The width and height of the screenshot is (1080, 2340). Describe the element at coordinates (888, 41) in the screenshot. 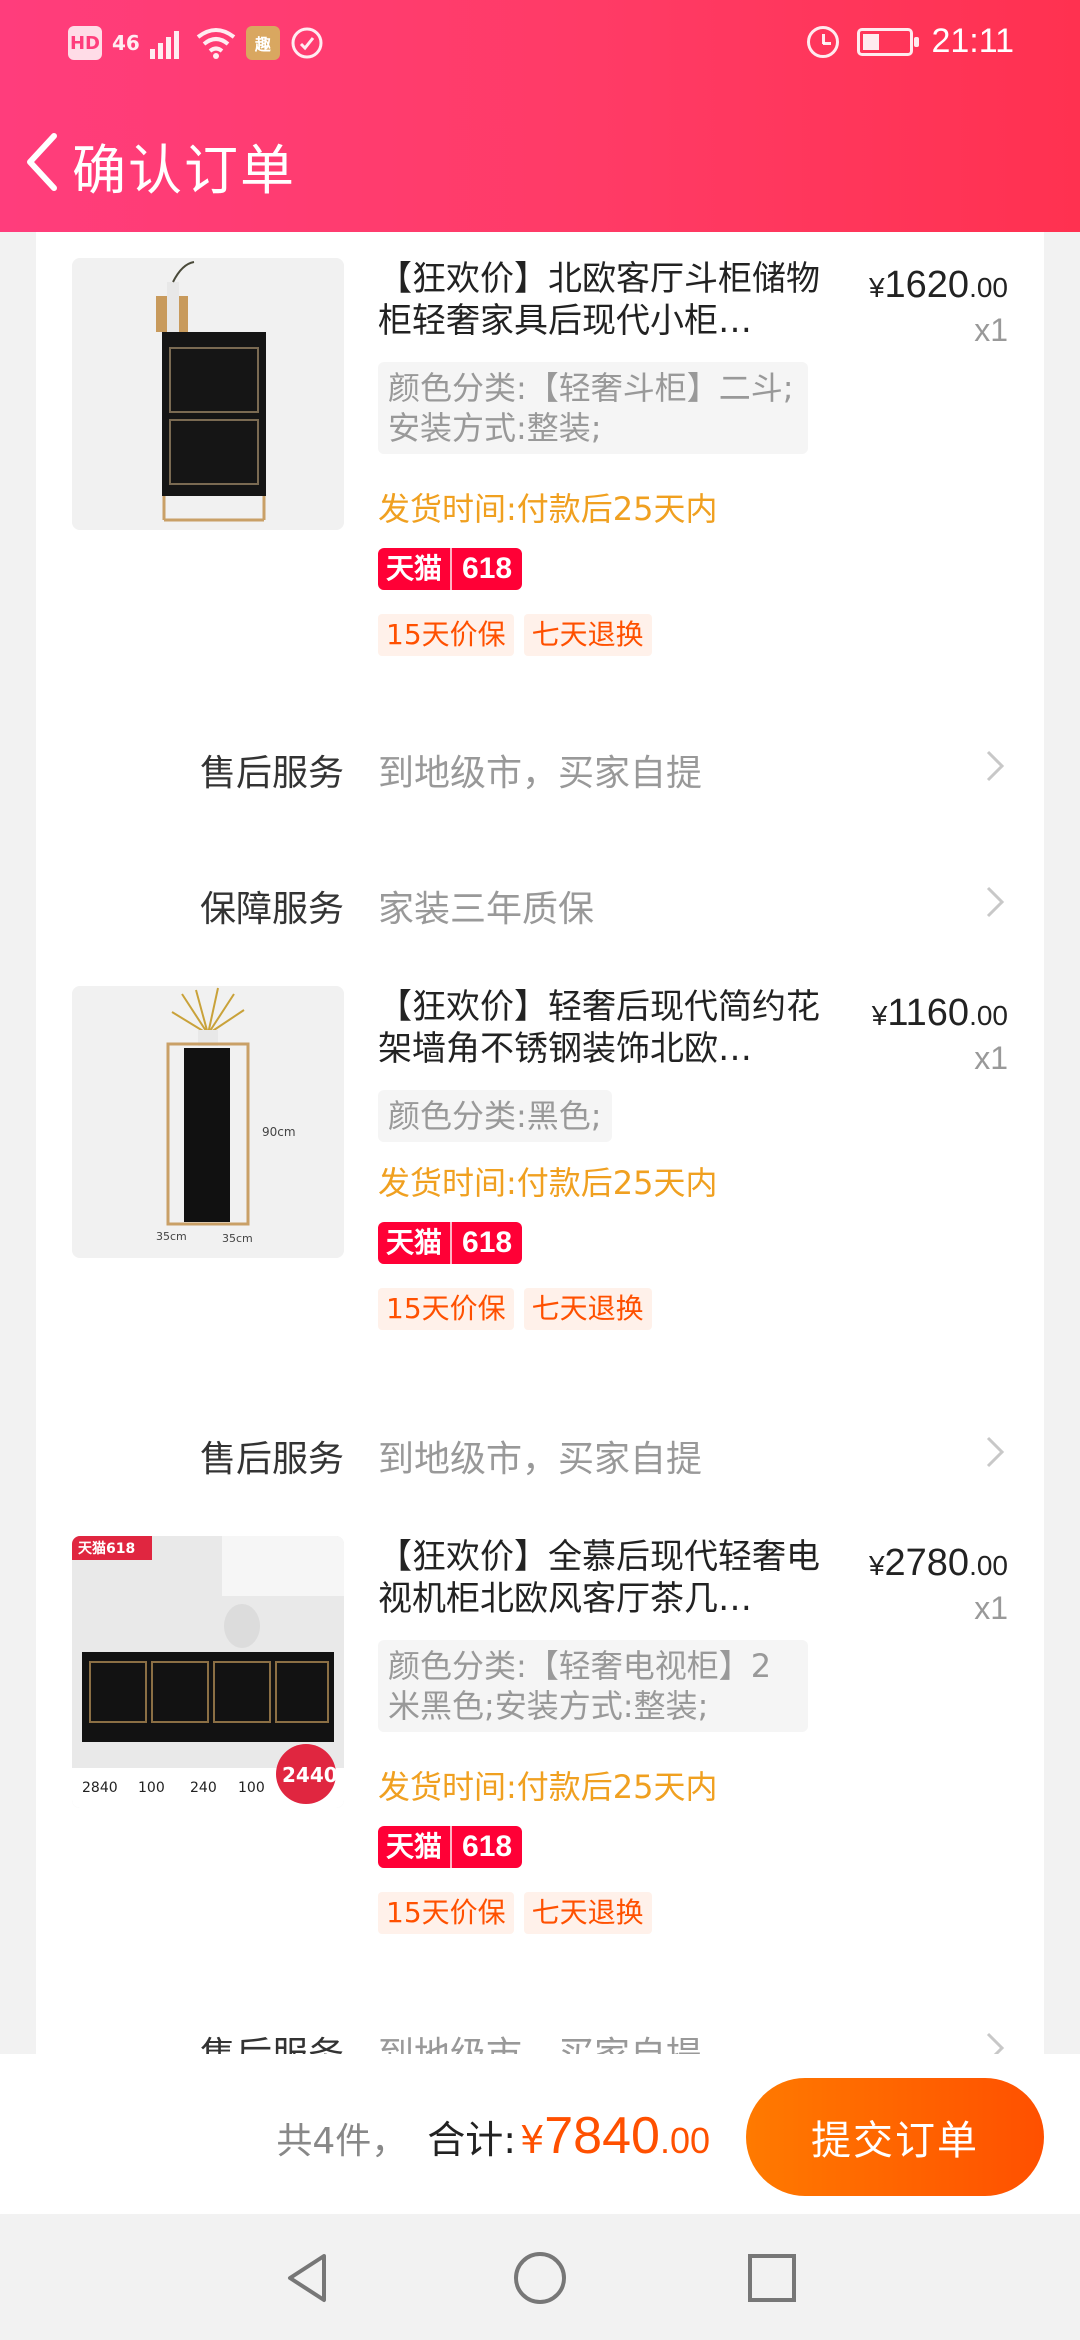

I see `battery-icon` at that location.